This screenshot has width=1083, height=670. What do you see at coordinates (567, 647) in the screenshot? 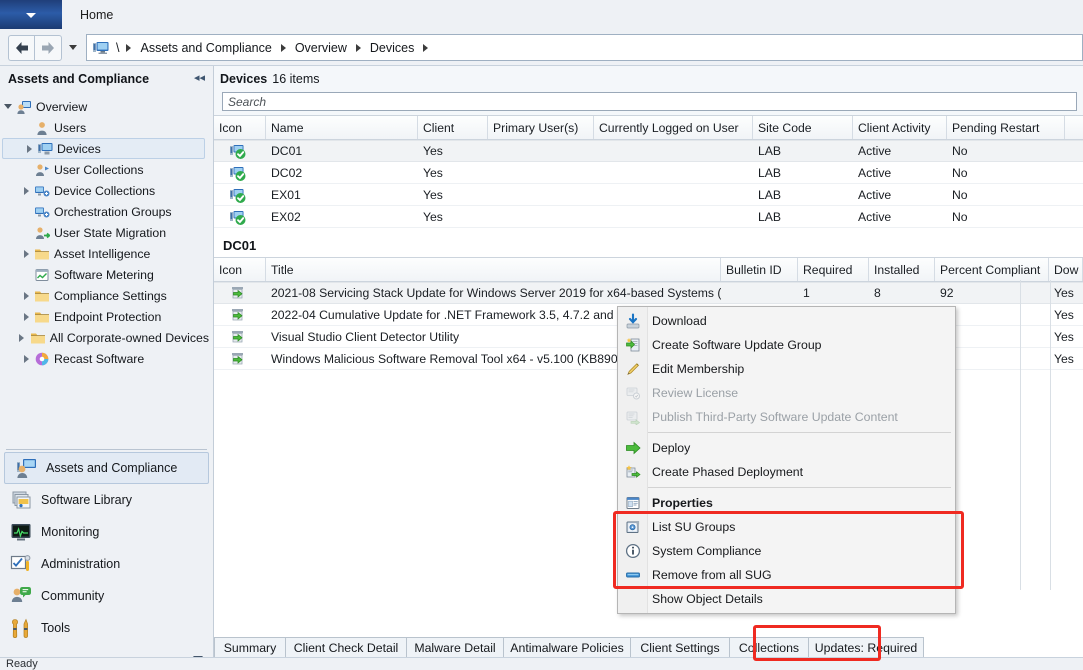
I see `tab-antimalware-policies: Antimalware Policies` at bounding box center [567, 647].